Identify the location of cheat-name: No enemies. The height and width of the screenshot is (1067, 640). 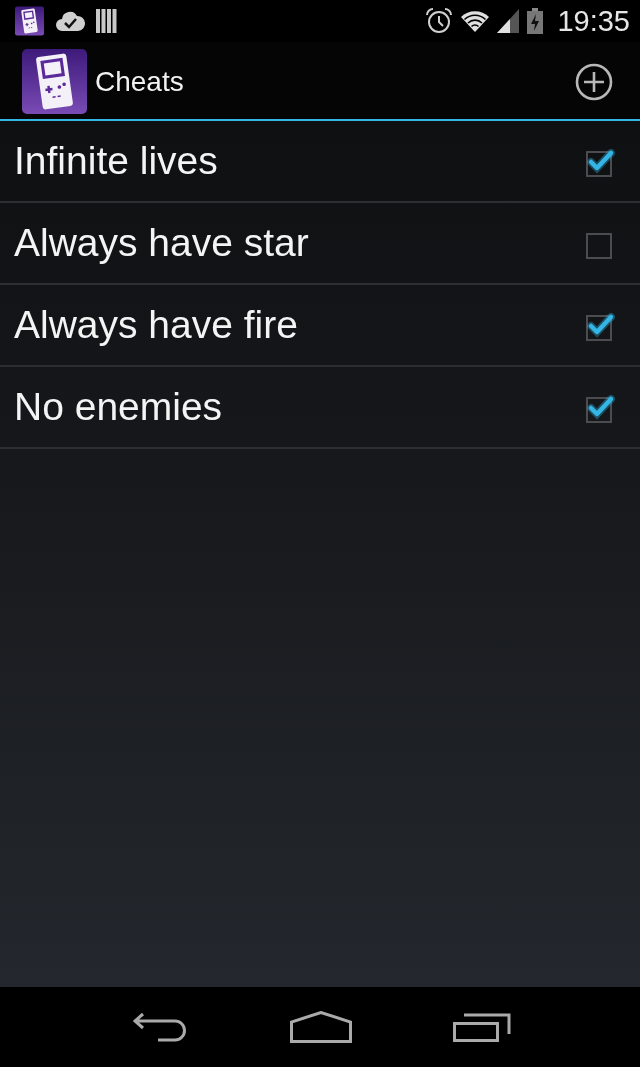
(119, 407).